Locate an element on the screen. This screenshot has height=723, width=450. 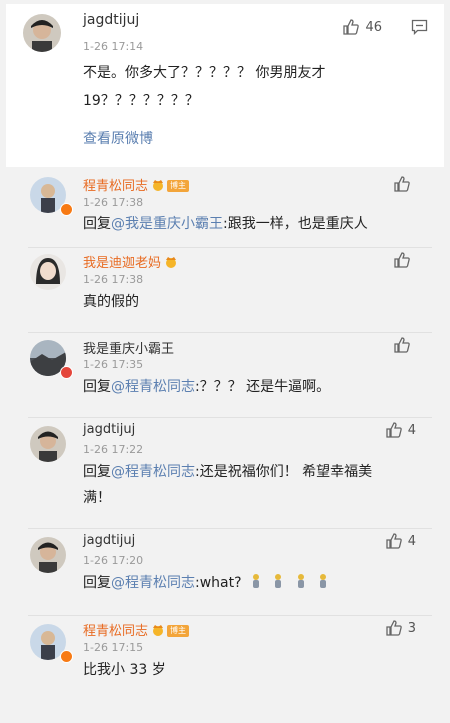
reply-body: :跟我一样，也是重庆人 is located at coordinates (295, 224).